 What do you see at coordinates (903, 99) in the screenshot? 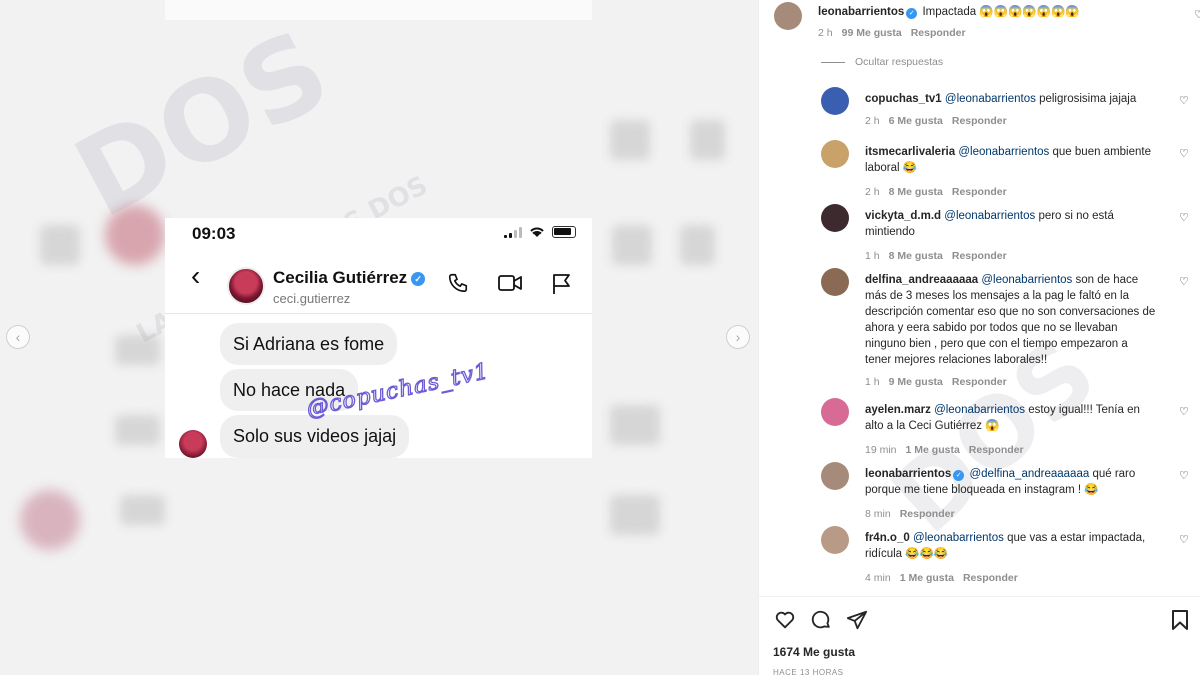
I see `comment-username: copuchas_tv1` at bounding box center [903, 99].